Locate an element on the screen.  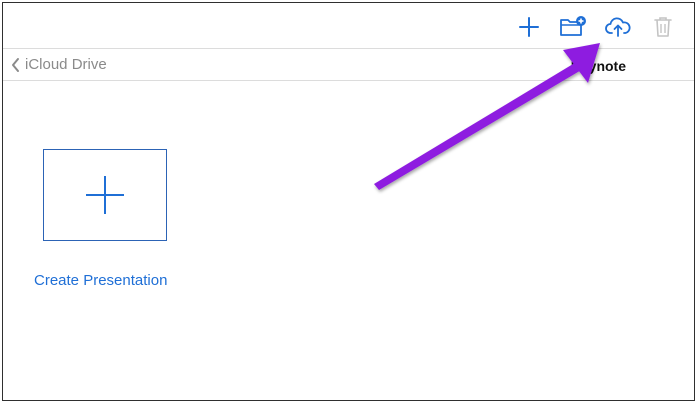
back-button: iCloud Drive is located at coordinates (59, 64).